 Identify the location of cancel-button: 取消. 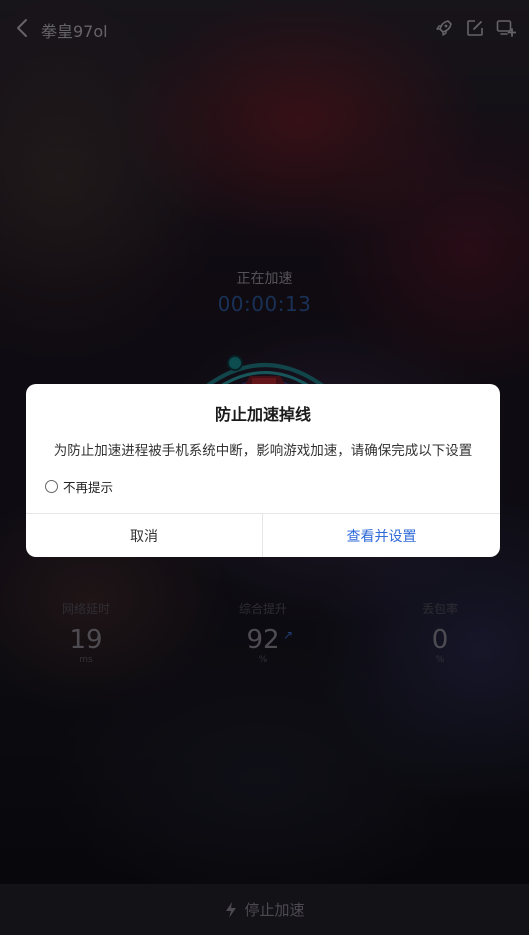
(144, 535).